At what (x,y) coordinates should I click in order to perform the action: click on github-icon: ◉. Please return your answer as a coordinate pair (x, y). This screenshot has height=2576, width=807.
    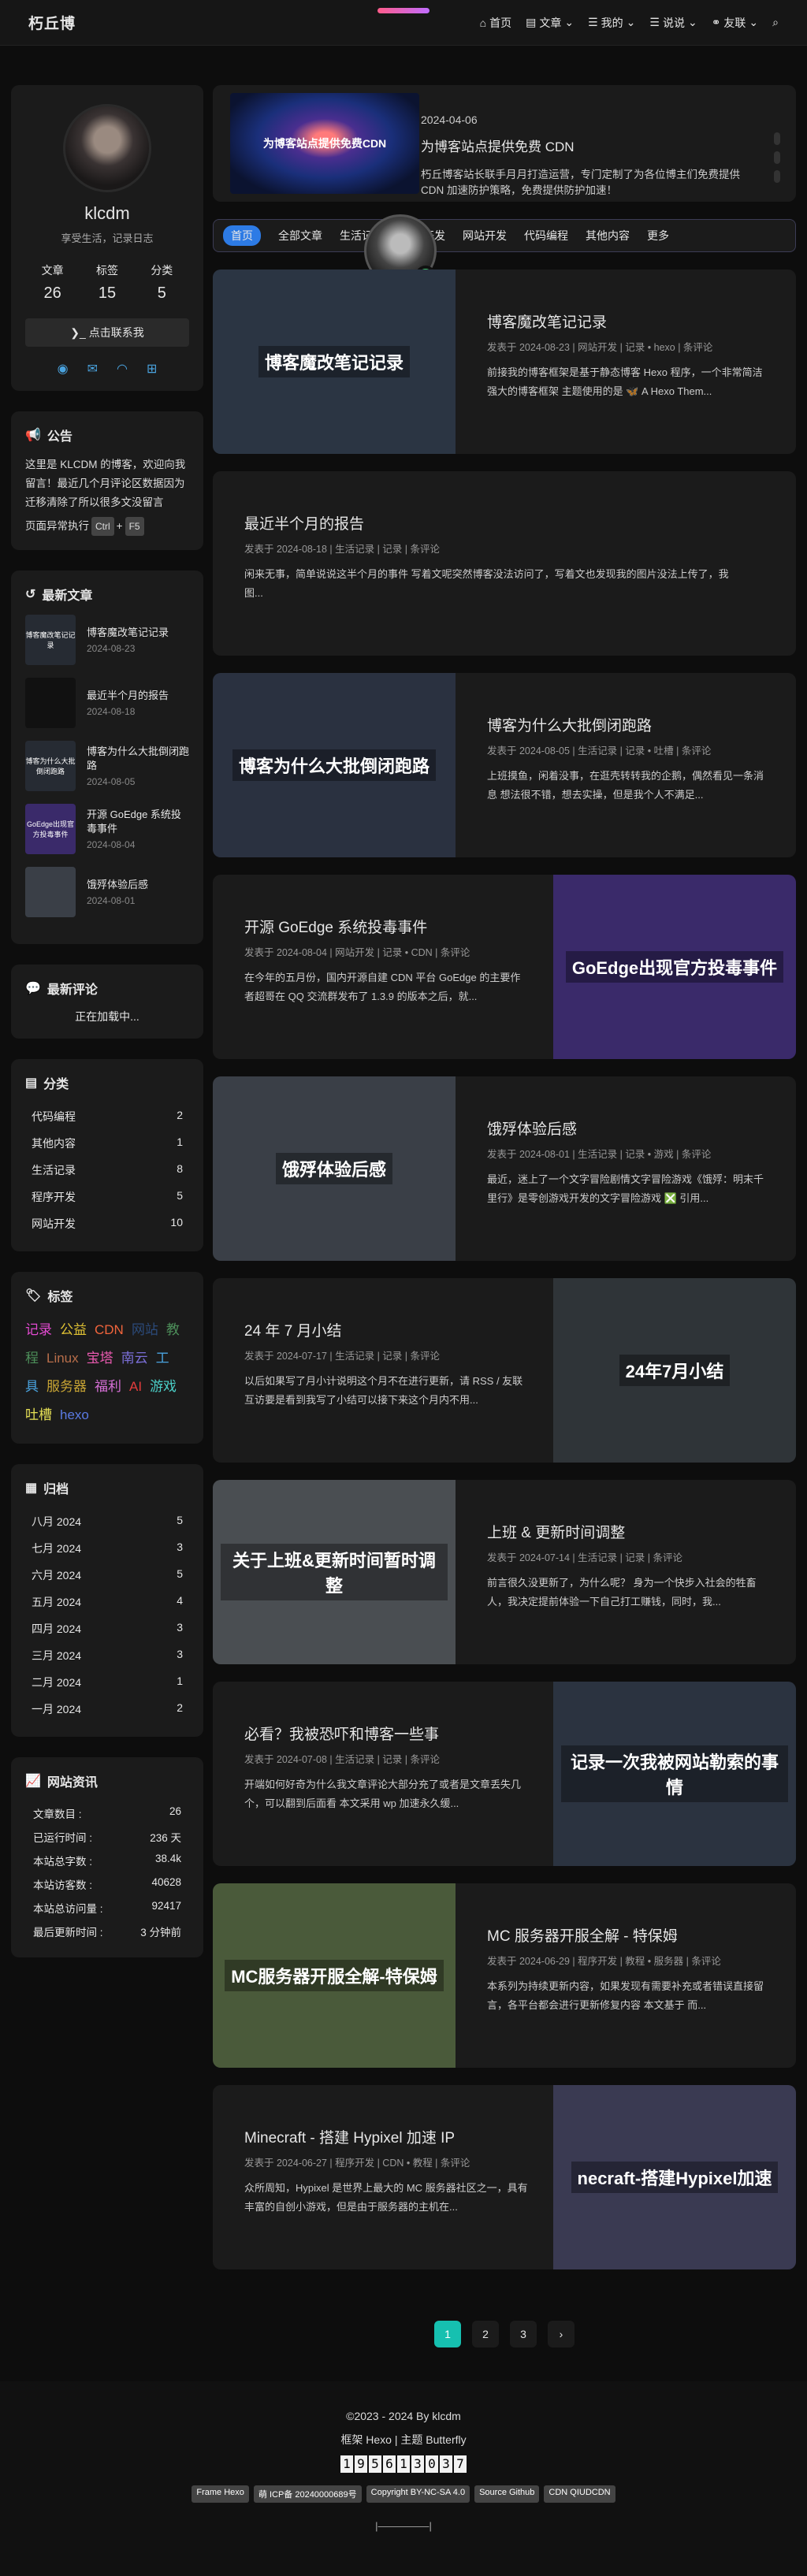
    Looking at the image, I should click on (63, 369).